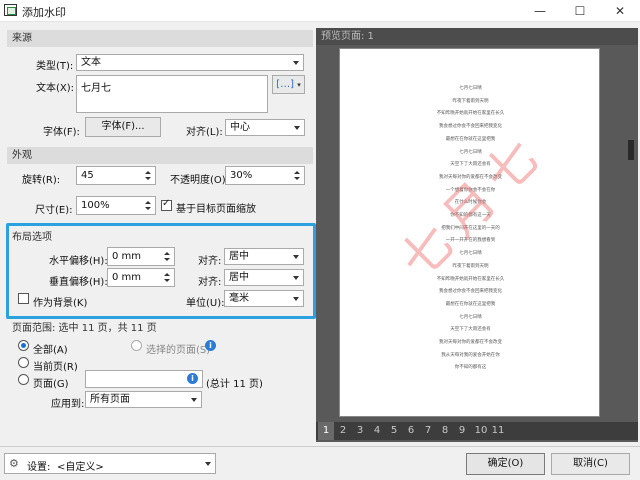 The image size is (640, 480). What do you see at coordinates (299, 85) in the screenshot?
I see `chevron-down-icon: ▾` at bounding box center [299, 85].